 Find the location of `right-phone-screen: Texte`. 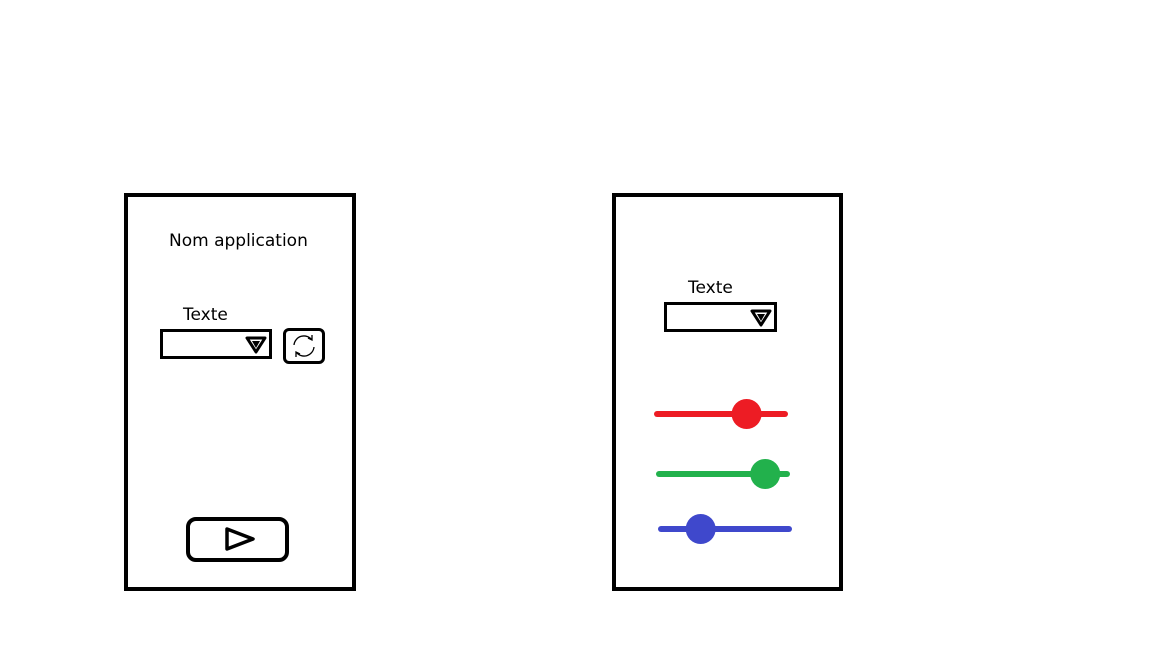

right-phone-screen: Texte is located at coordinates (727, 392).